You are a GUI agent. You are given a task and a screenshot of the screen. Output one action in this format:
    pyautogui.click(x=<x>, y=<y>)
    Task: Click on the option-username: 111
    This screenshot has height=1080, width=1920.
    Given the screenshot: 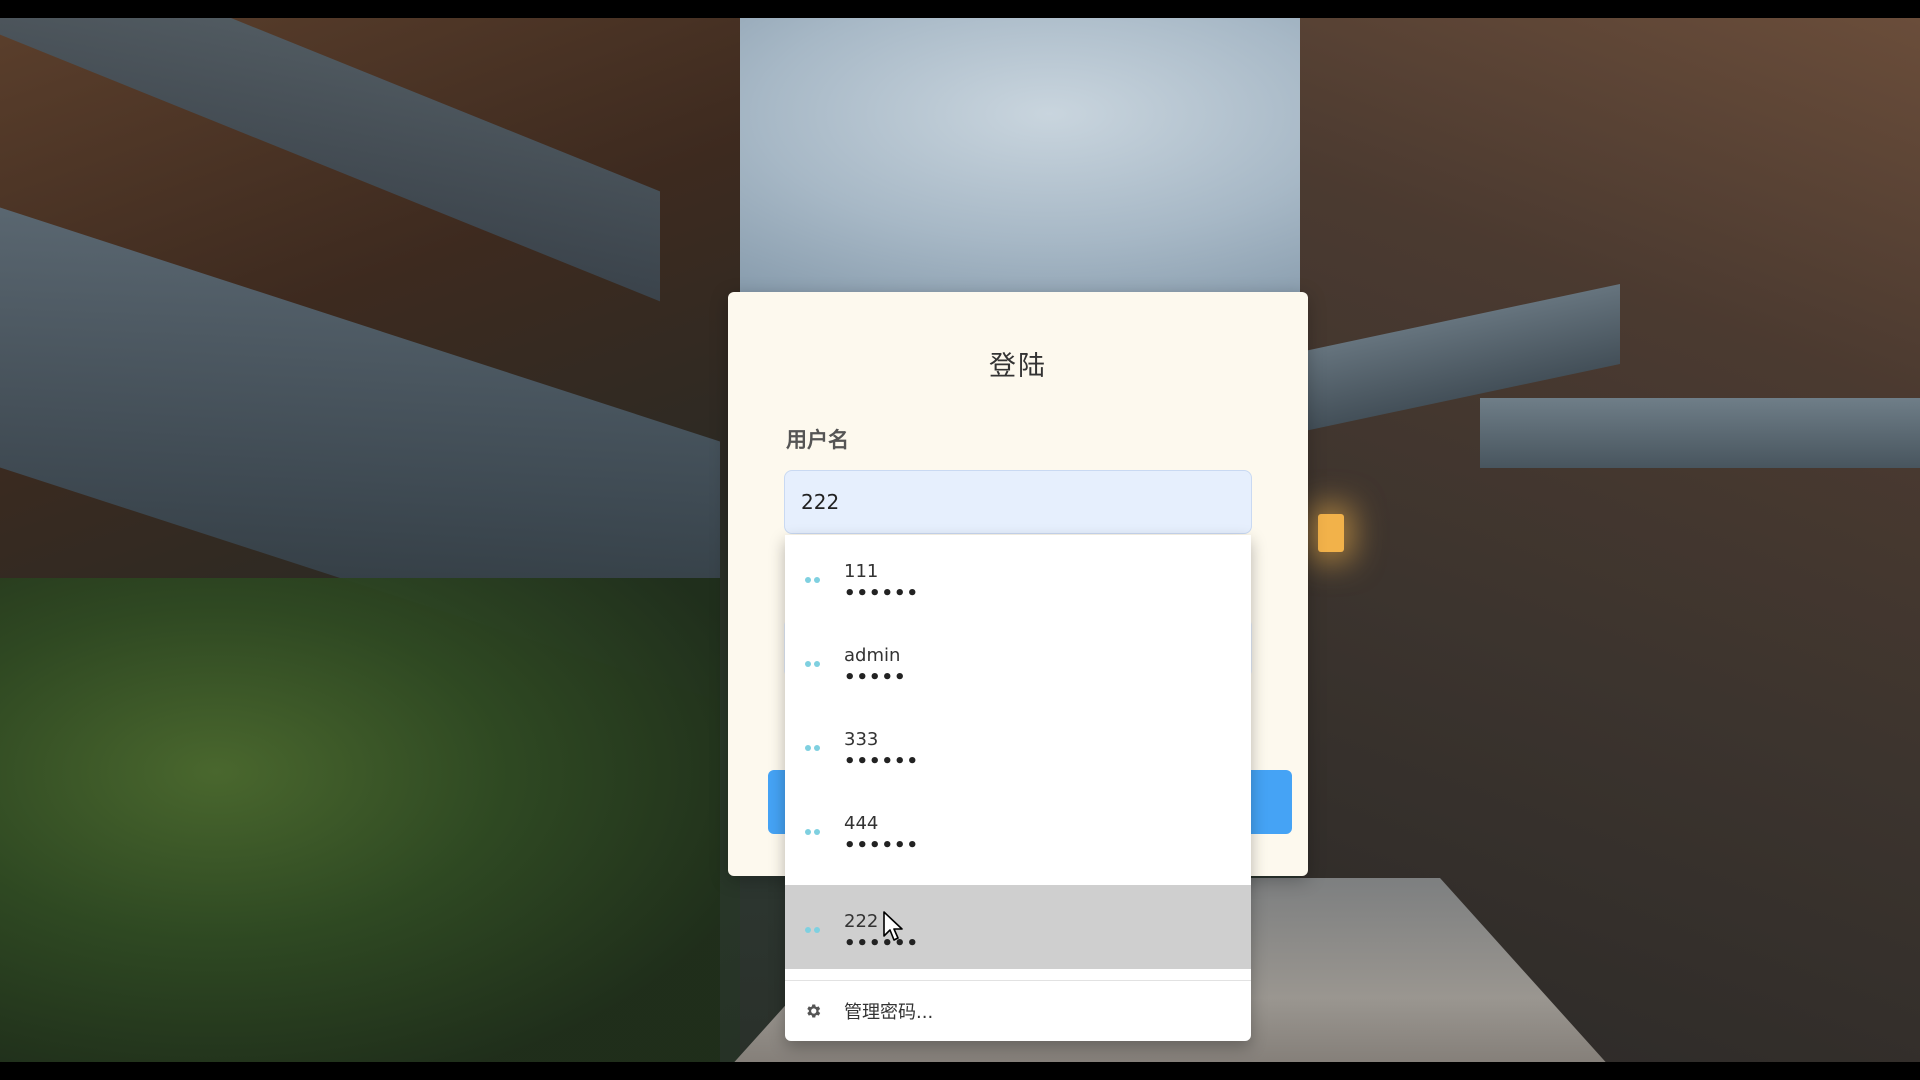 What is the action you would take?
    pyautogui.click(x=861, y=571)
    